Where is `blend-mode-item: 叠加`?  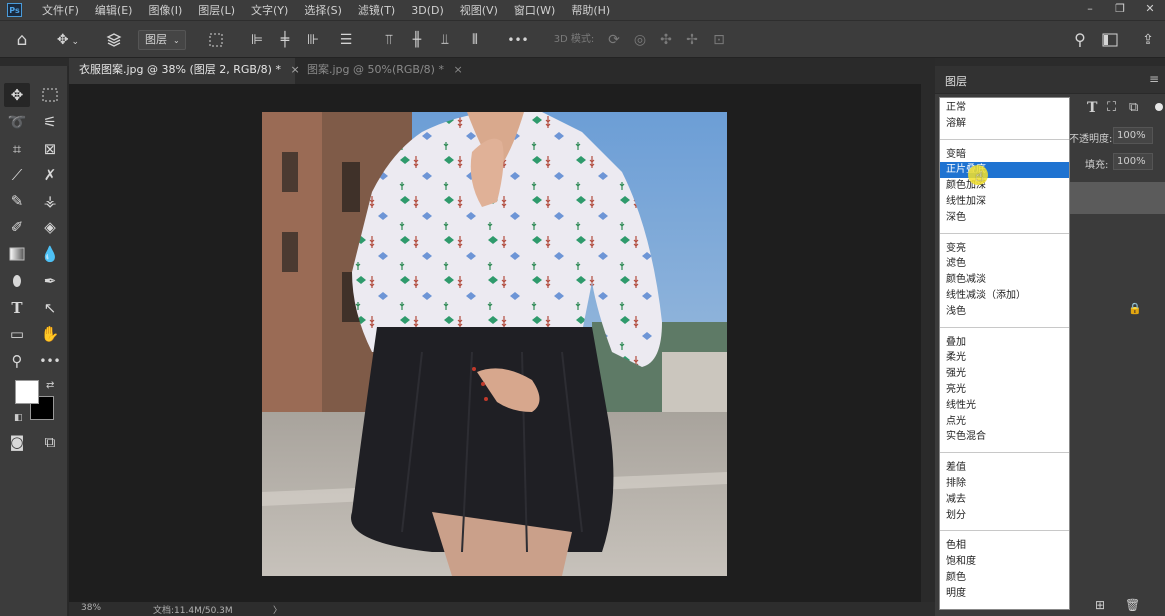 blend-mode-item: 叠加 is located at coordinates (1004, 343).